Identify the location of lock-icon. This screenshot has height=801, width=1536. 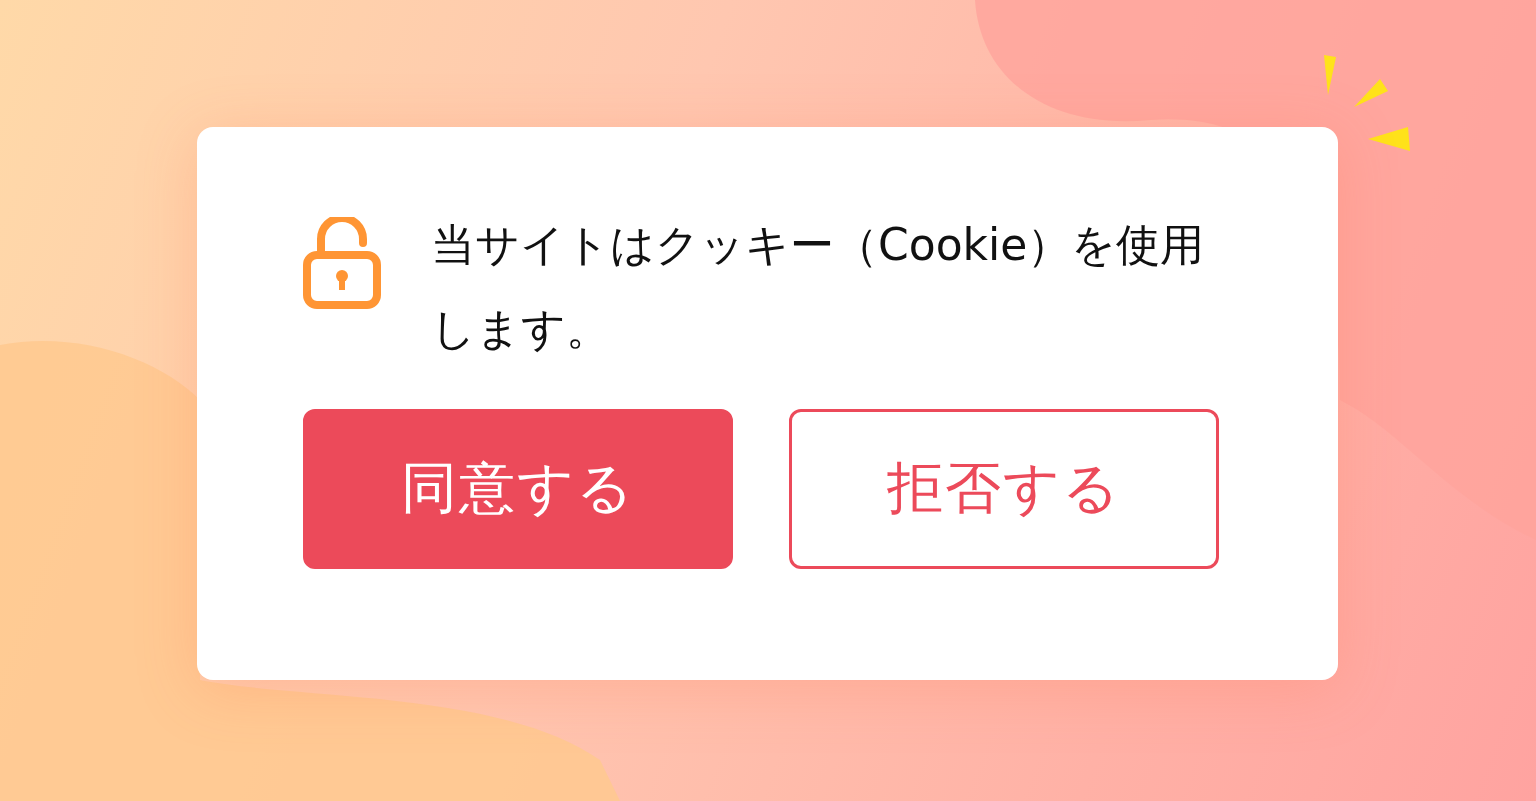
(342, 263).